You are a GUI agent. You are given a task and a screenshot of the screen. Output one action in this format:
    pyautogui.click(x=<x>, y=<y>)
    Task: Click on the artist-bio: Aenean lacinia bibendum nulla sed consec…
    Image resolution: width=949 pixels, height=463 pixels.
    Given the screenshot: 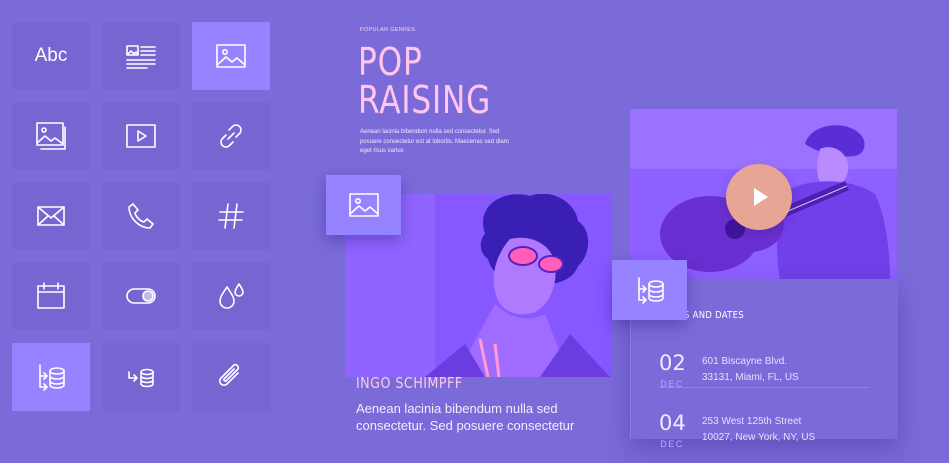 What is the action you would take?
    pyautogui.click(x=465, y=417)
    